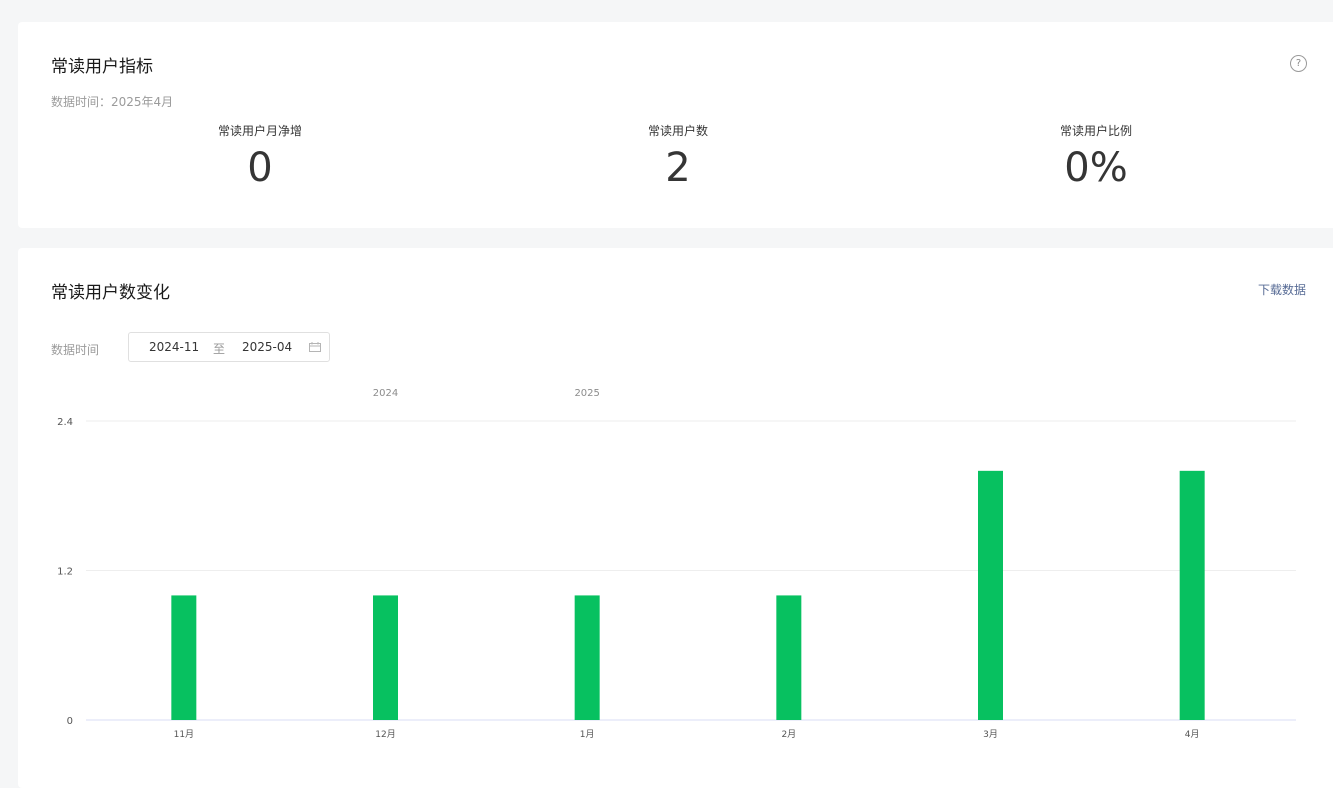  I want to click on x-tick-label: 3月, so click(990, 734).